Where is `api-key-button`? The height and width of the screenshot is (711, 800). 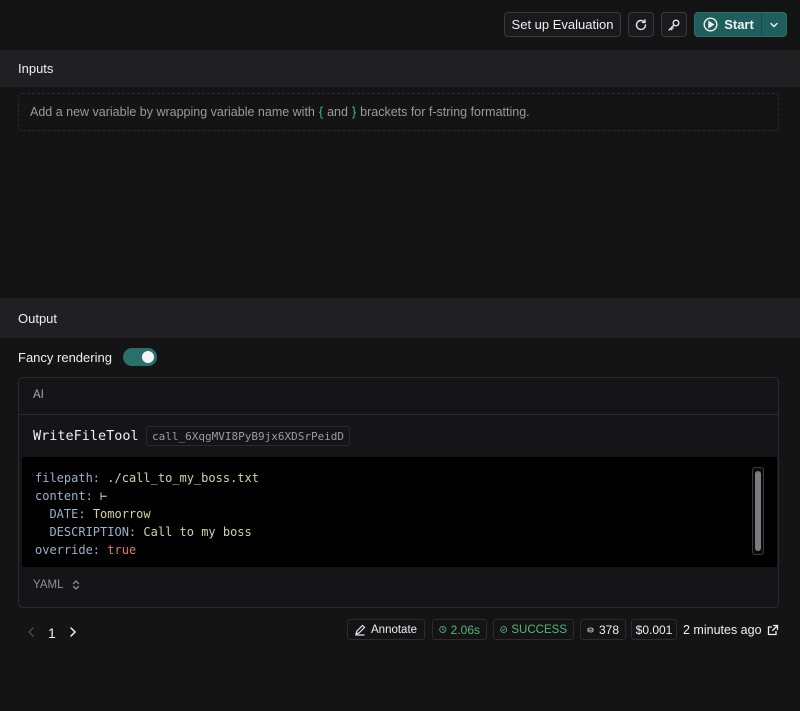
api-key-button is located at coordinates (674, 24).